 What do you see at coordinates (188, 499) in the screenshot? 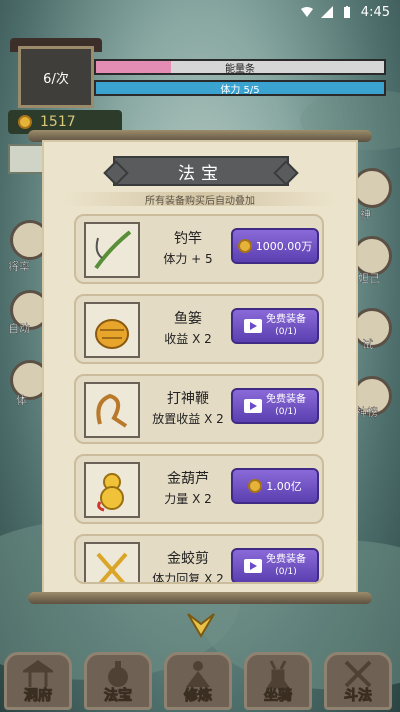
I see `item-stat: 力量 X 2` at bounding box center [188, 499].